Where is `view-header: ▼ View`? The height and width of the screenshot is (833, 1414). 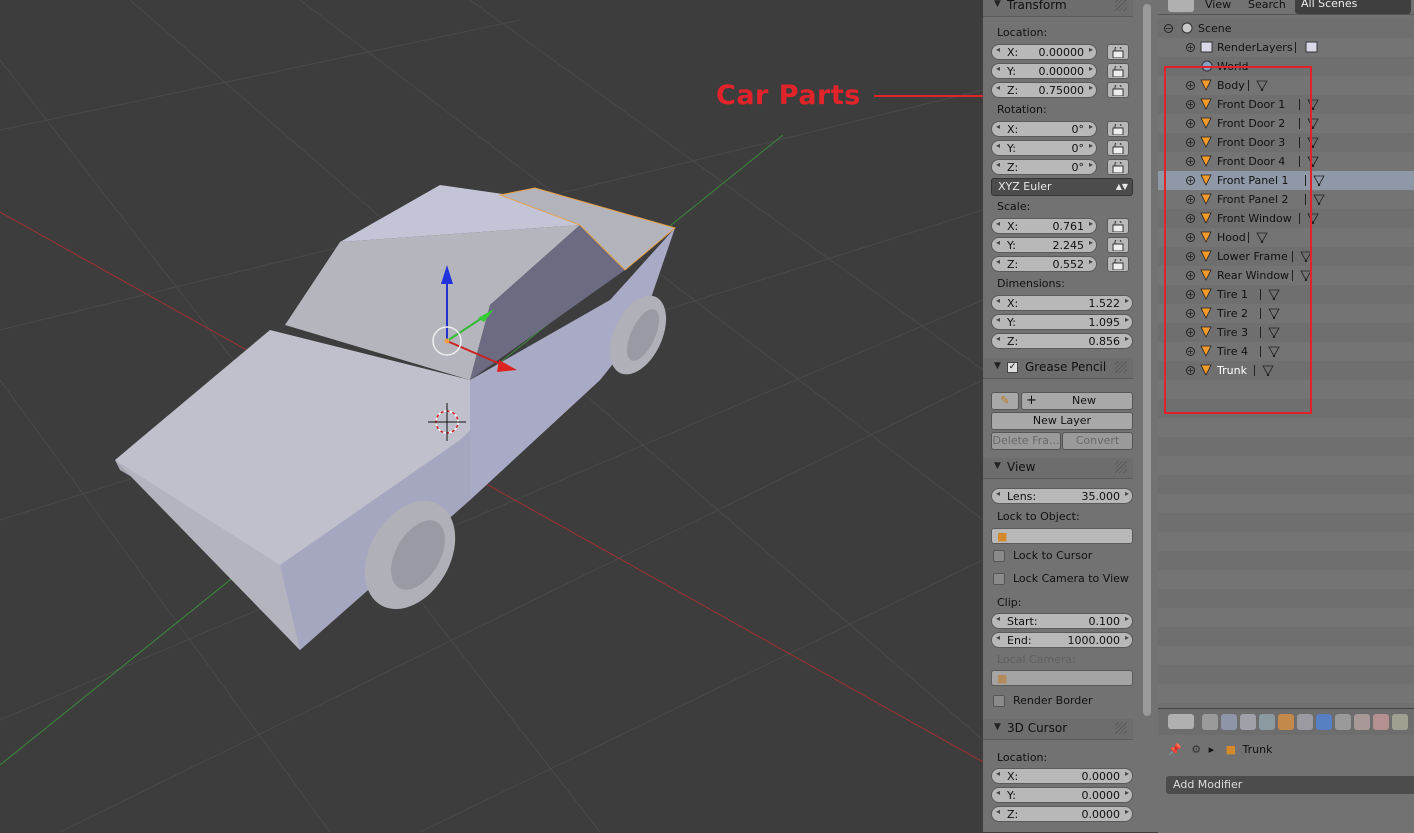 view-header: ▼ View is located at coordinates (1058, 468).